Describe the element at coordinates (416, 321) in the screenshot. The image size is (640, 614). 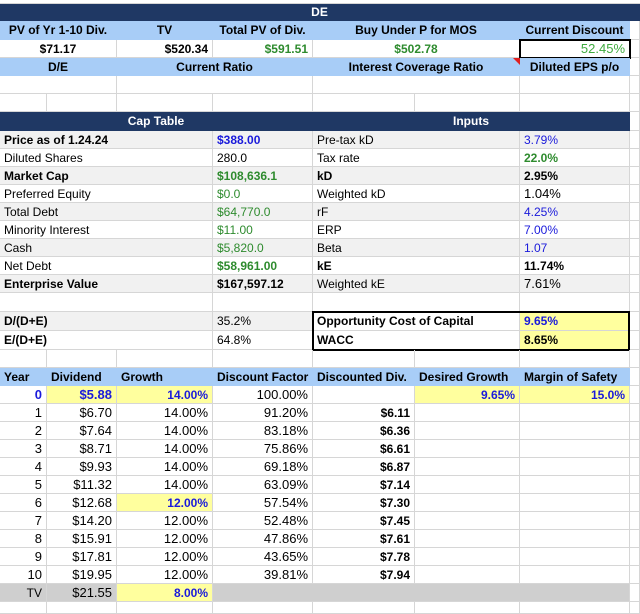
I see `opportunity-cost-label: Opportunity Cost of Capital` at that location.